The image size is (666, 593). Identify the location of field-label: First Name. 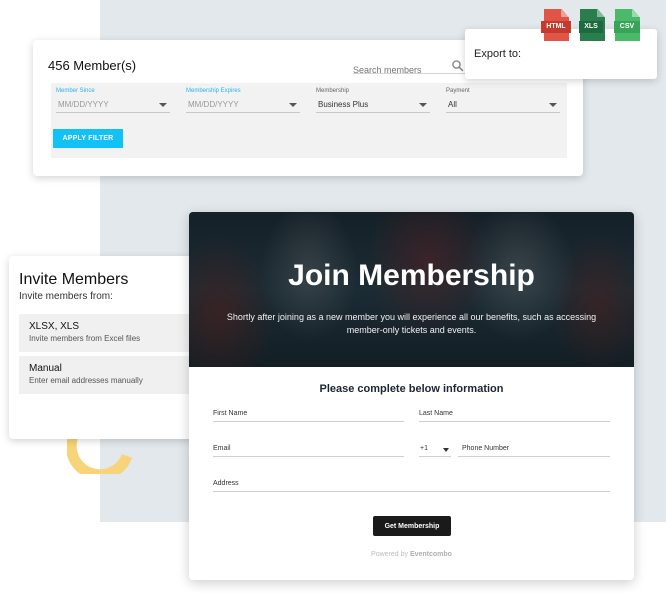
(230, 413).